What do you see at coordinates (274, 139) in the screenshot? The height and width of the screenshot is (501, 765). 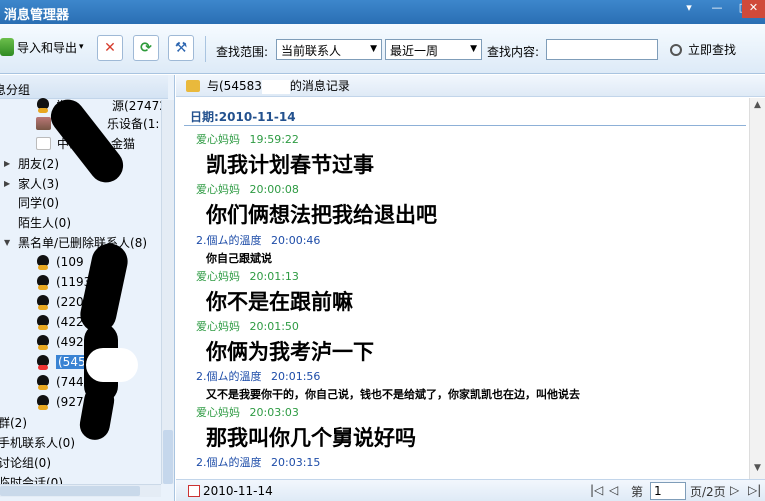 I see `message-time: 19:59:22` at bounding box center [274, 139].